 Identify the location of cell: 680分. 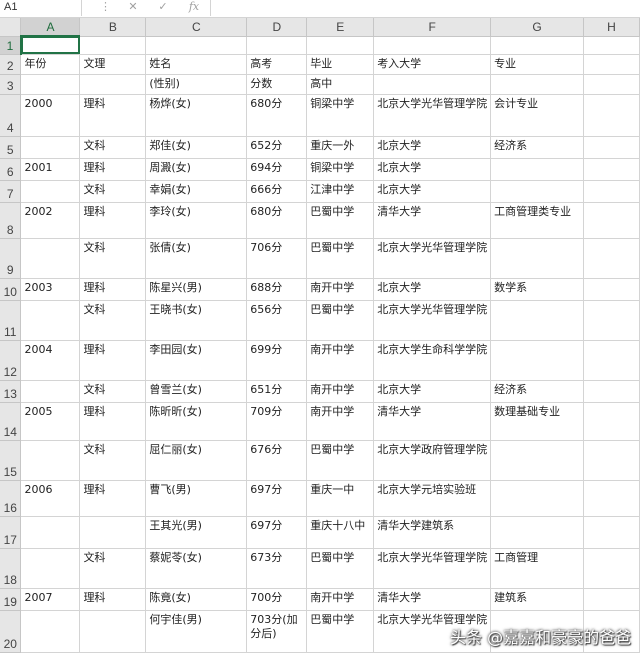
(277, 220).